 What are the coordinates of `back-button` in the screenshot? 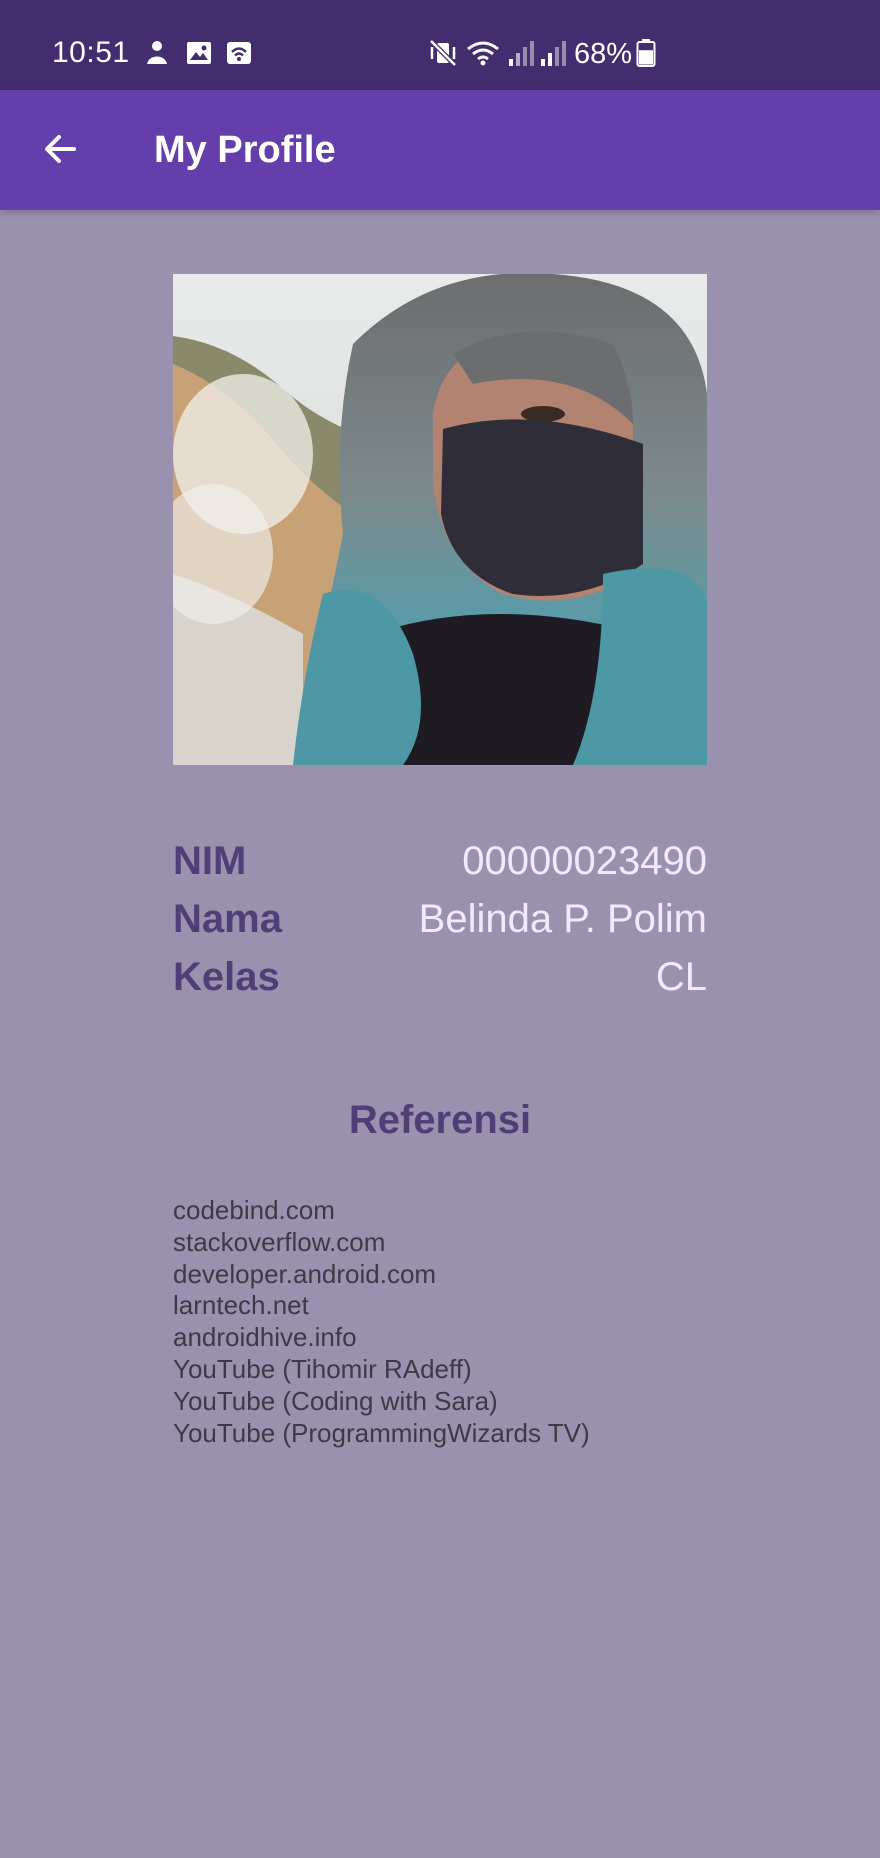 It's located at (60, 149).